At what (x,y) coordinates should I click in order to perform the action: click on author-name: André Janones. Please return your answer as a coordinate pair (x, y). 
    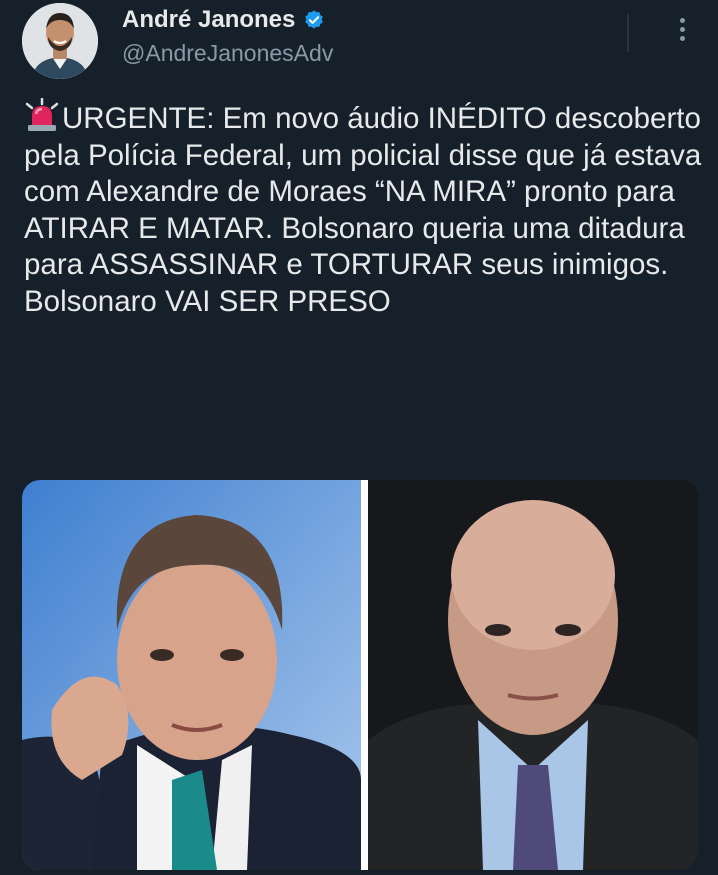
    Looking at the image, I should click on (208, 20).